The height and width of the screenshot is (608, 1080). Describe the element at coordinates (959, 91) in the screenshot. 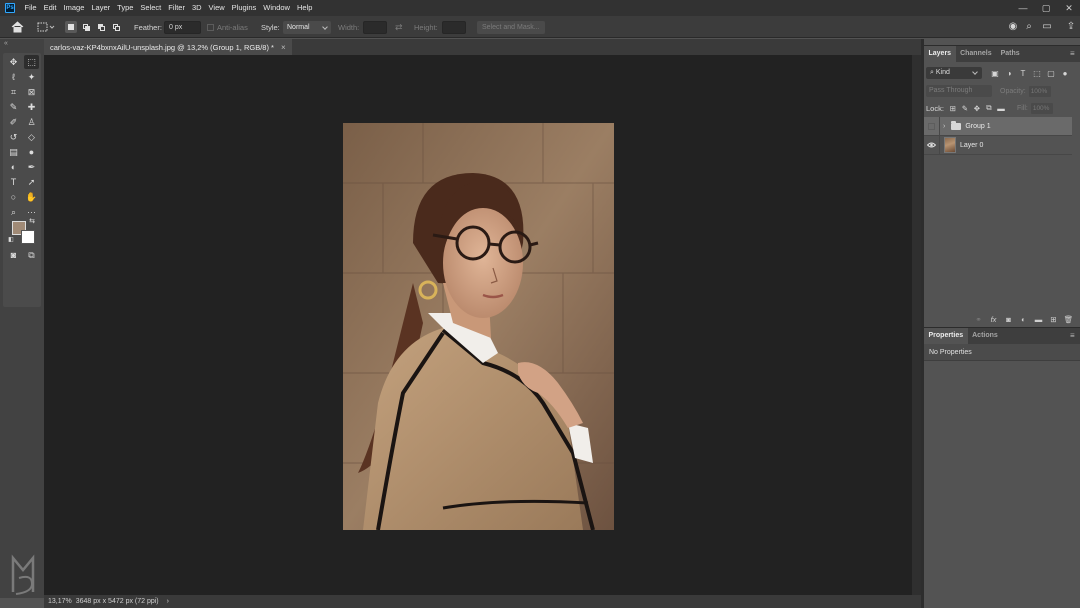

I see `blend-mode-select: Pass Through` at that location.